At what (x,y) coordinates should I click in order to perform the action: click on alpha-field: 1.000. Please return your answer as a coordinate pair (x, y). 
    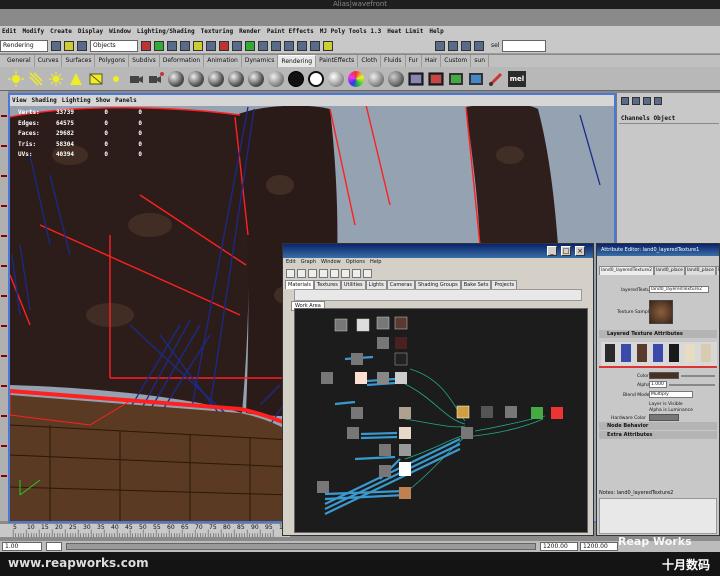
    Looking at the image, I should click on (658, 384).